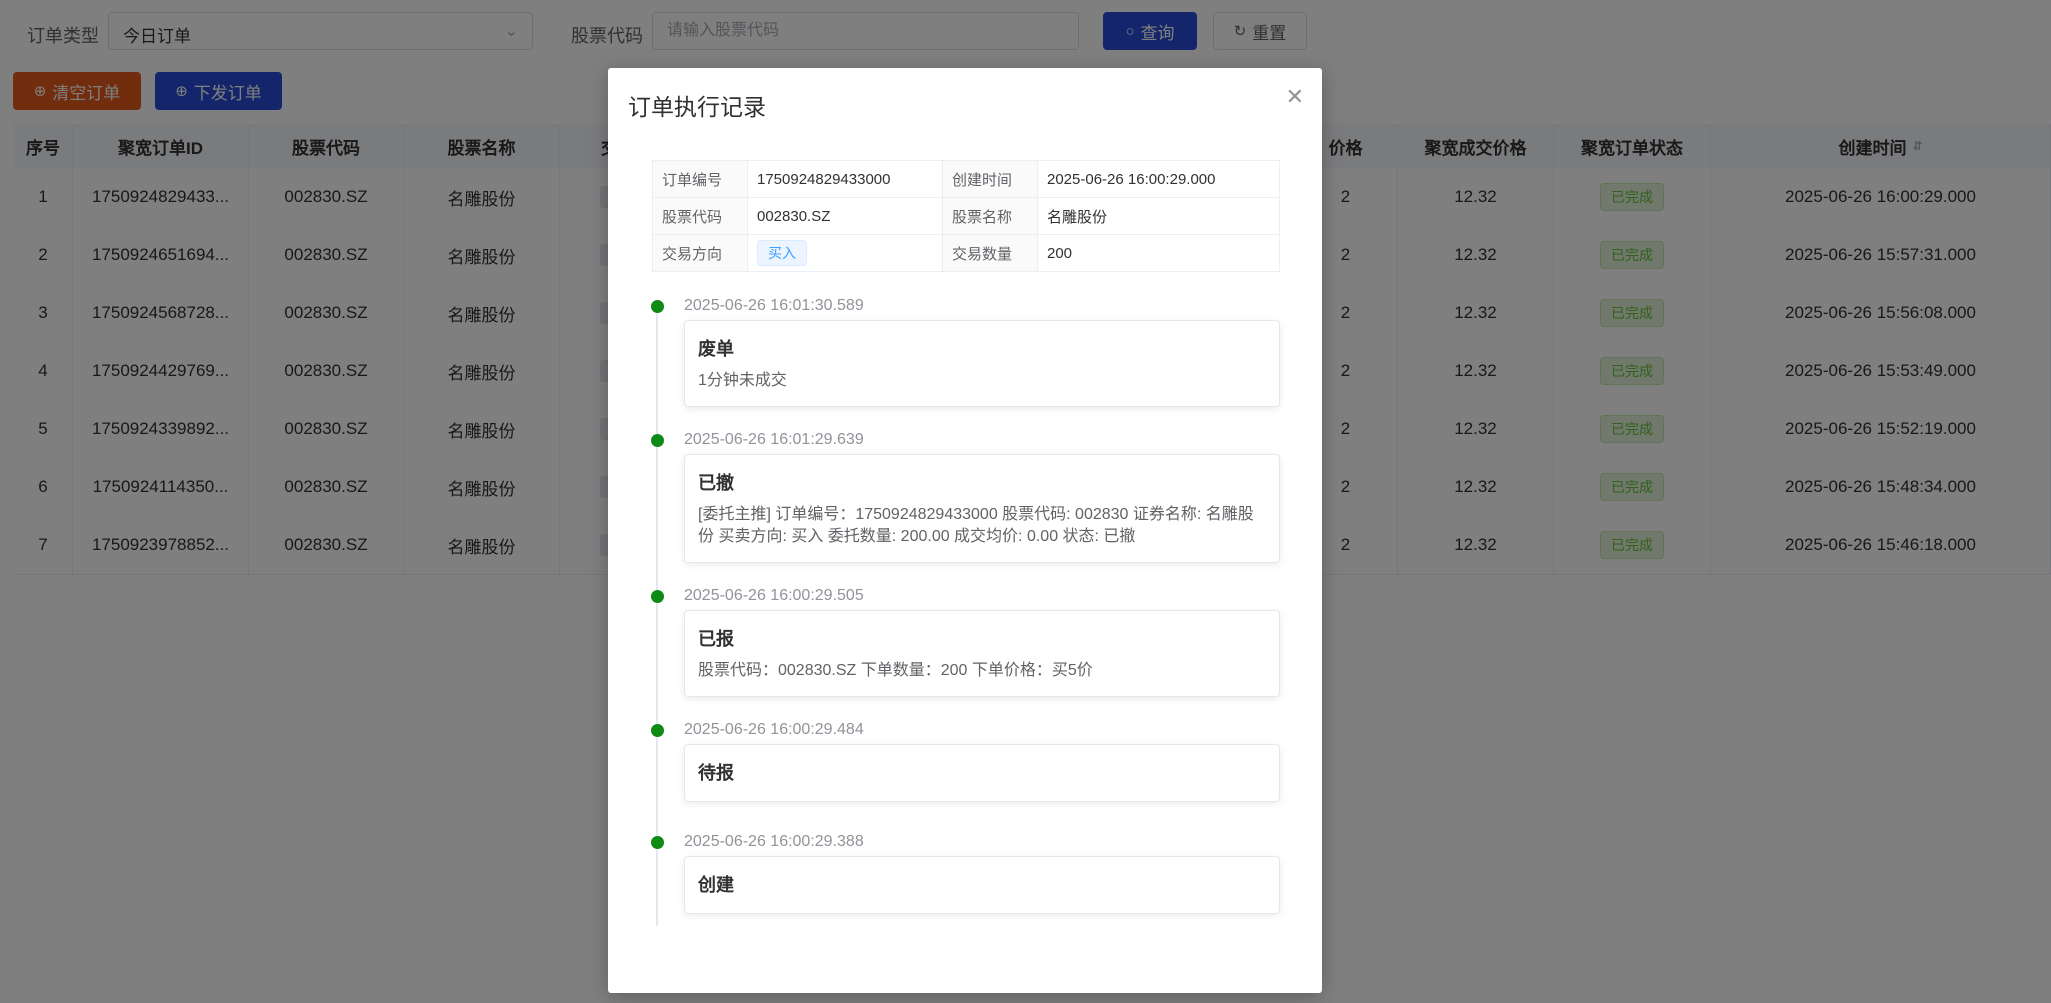  I want to click on timeline-time: 2025-06-26 16:00:29.505, so click(774, 595).